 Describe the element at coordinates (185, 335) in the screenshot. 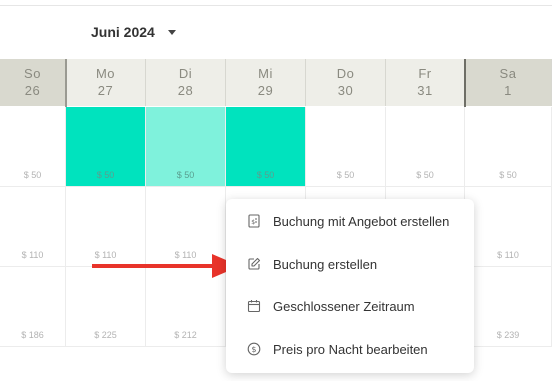

I see `cell-price: $ 212` at that location.